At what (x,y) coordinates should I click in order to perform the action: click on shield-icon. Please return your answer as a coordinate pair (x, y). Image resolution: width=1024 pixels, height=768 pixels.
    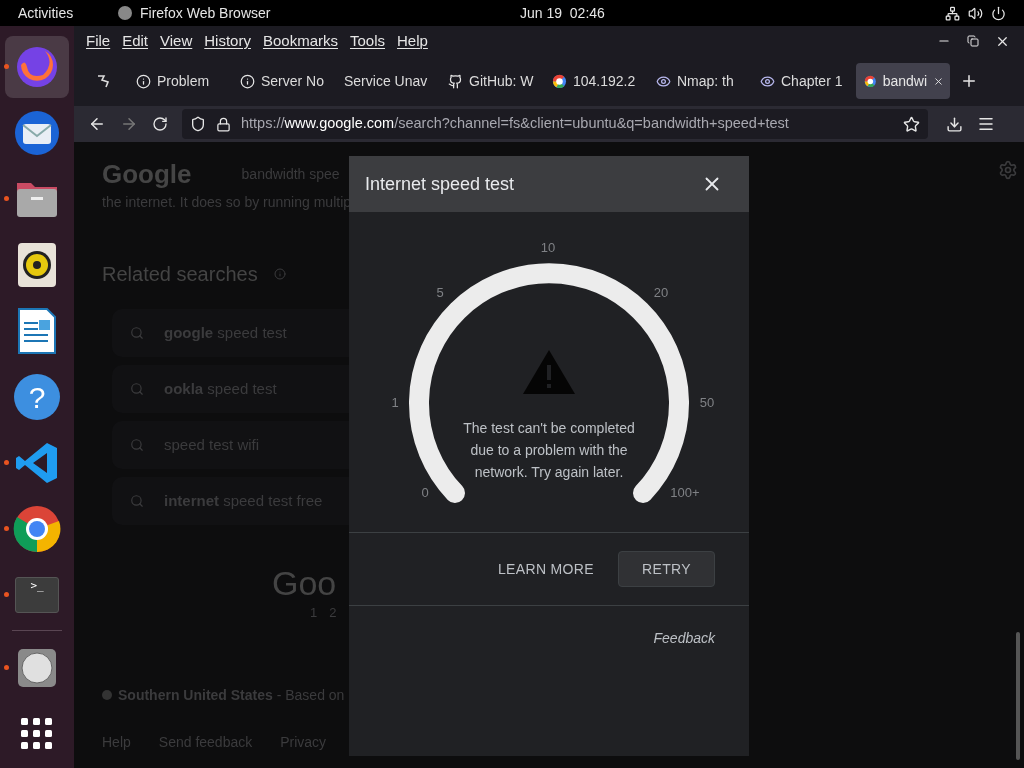
    Looking at the image, I should click on (198, 124).